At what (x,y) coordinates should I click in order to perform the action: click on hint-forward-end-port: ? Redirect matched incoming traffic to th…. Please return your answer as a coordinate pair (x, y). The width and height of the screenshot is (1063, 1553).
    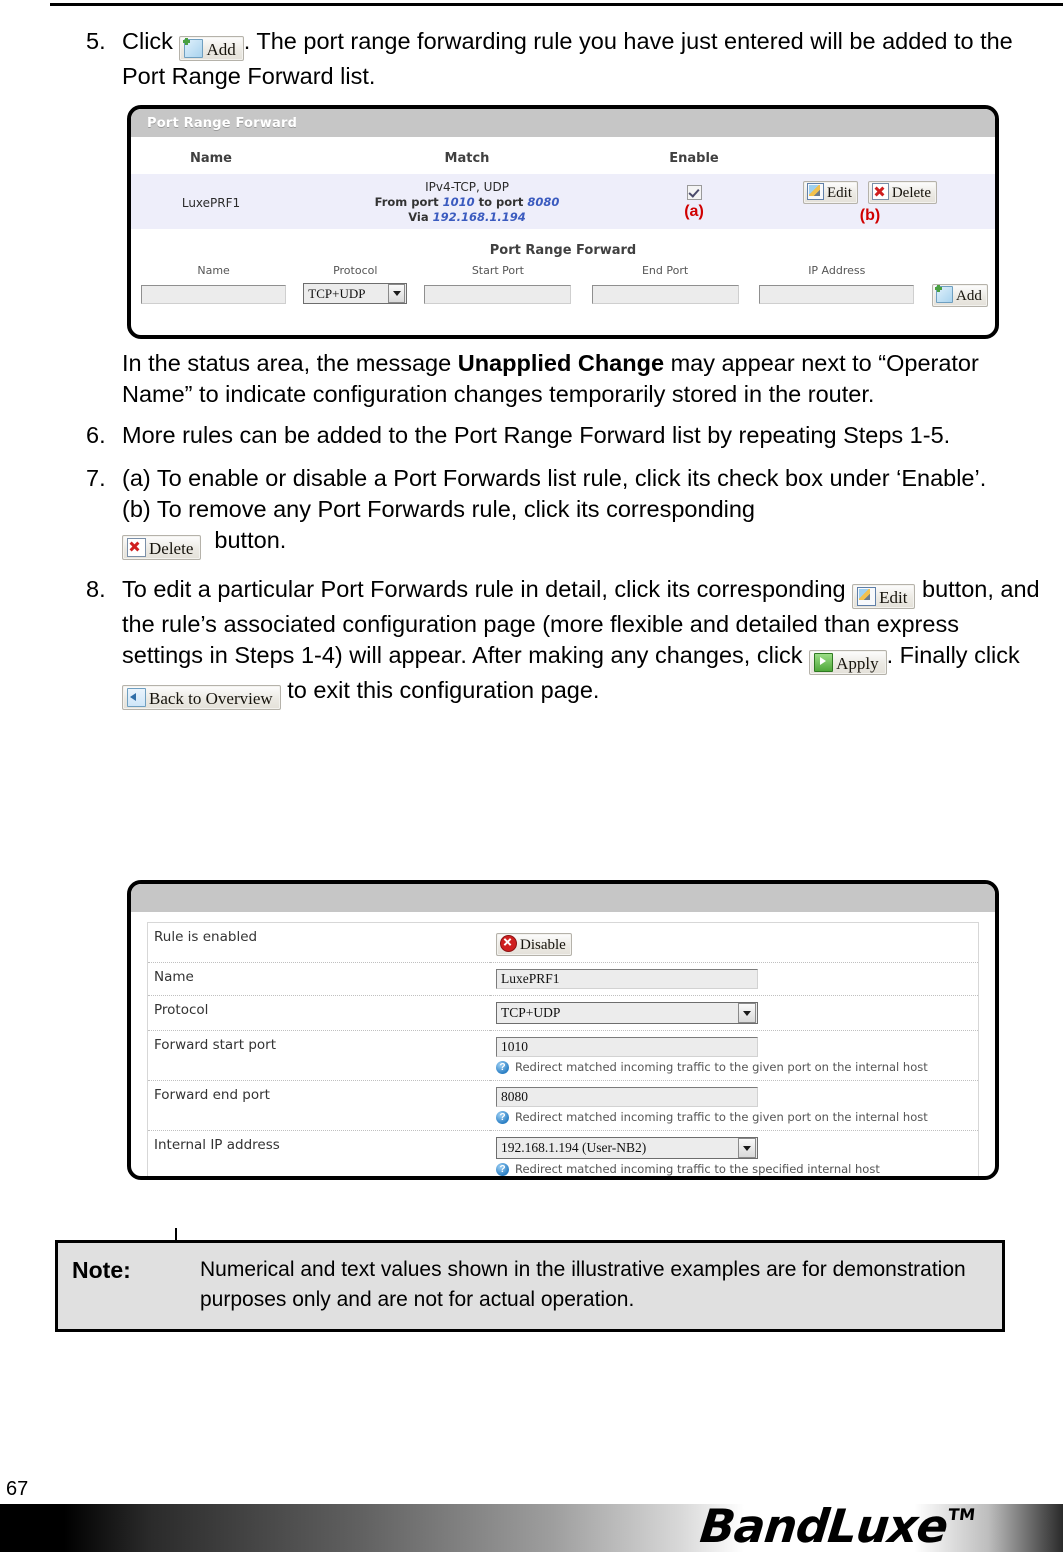
    Looking at the image, I should click on (734, 1117).